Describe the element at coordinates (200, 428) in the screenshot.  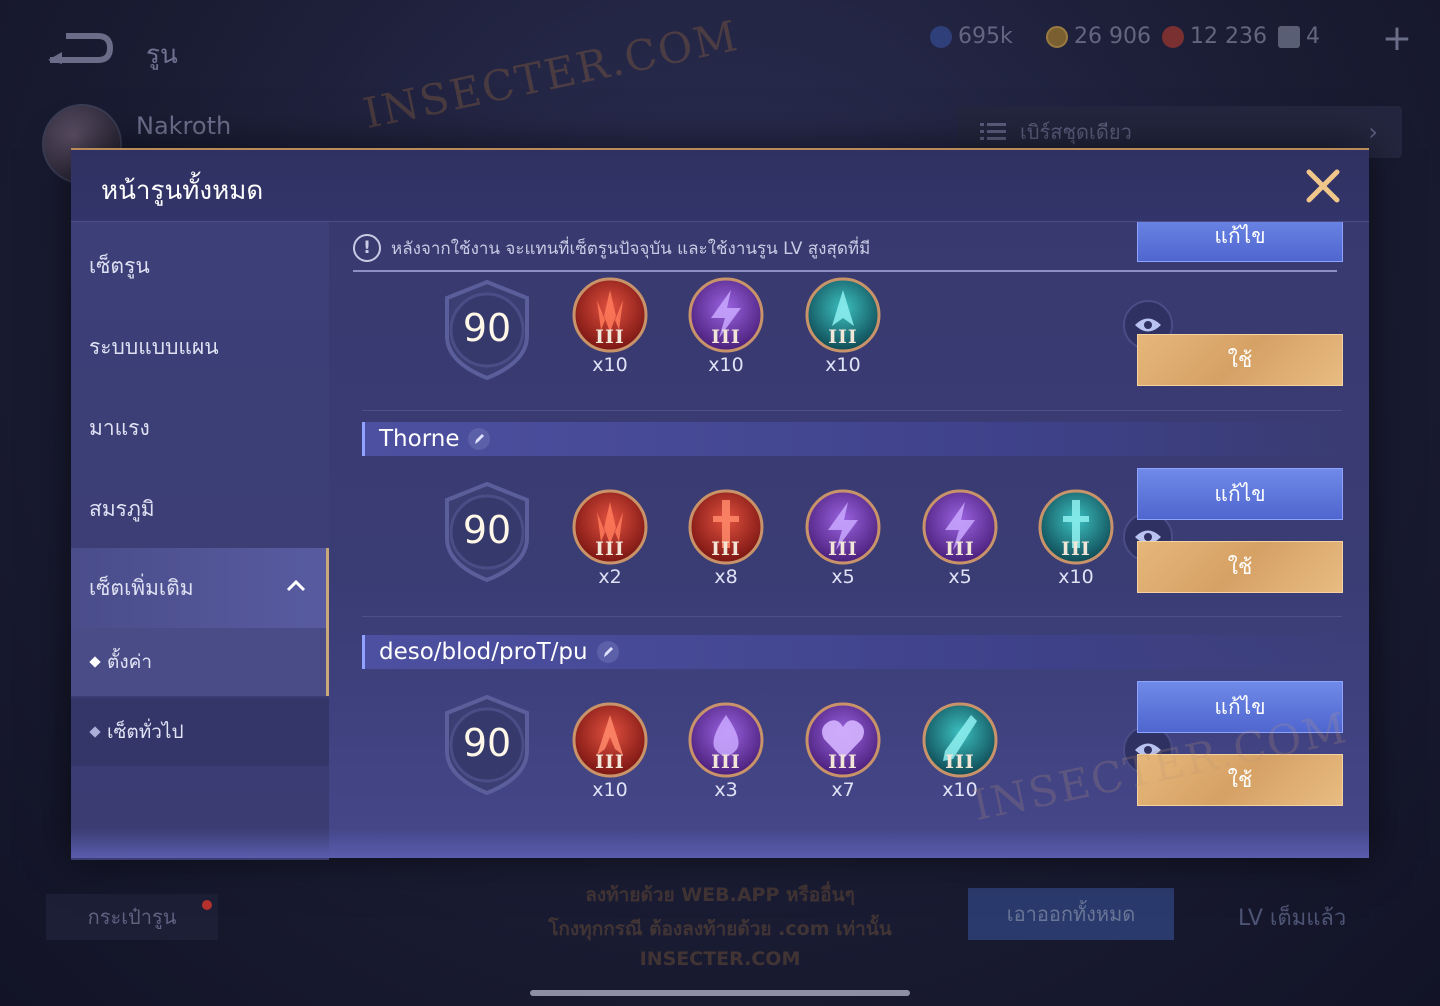
I see `sidebar-item-trending: มาแรง` at that location.